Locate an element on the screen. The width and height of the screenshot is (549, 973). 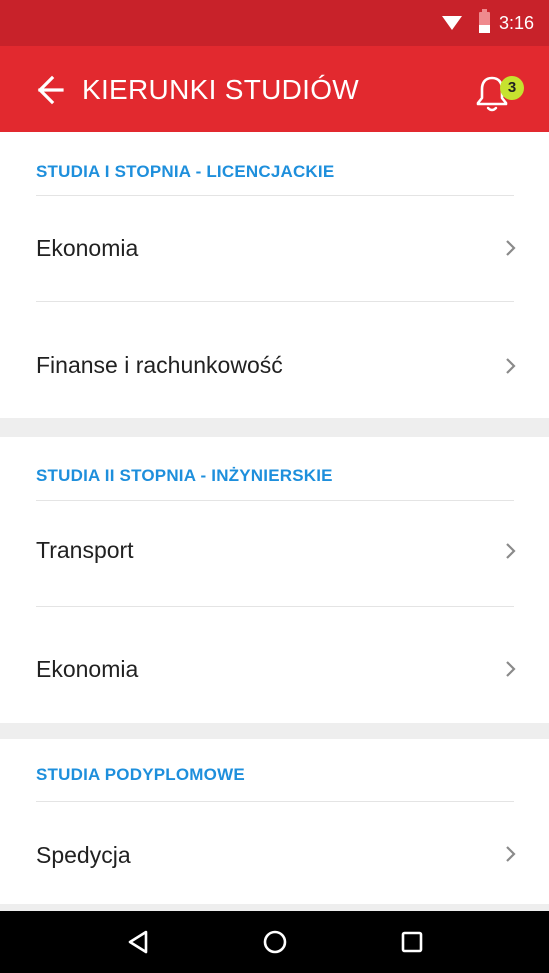
status-bar: 3:16 is located at coordinates (274, 23).